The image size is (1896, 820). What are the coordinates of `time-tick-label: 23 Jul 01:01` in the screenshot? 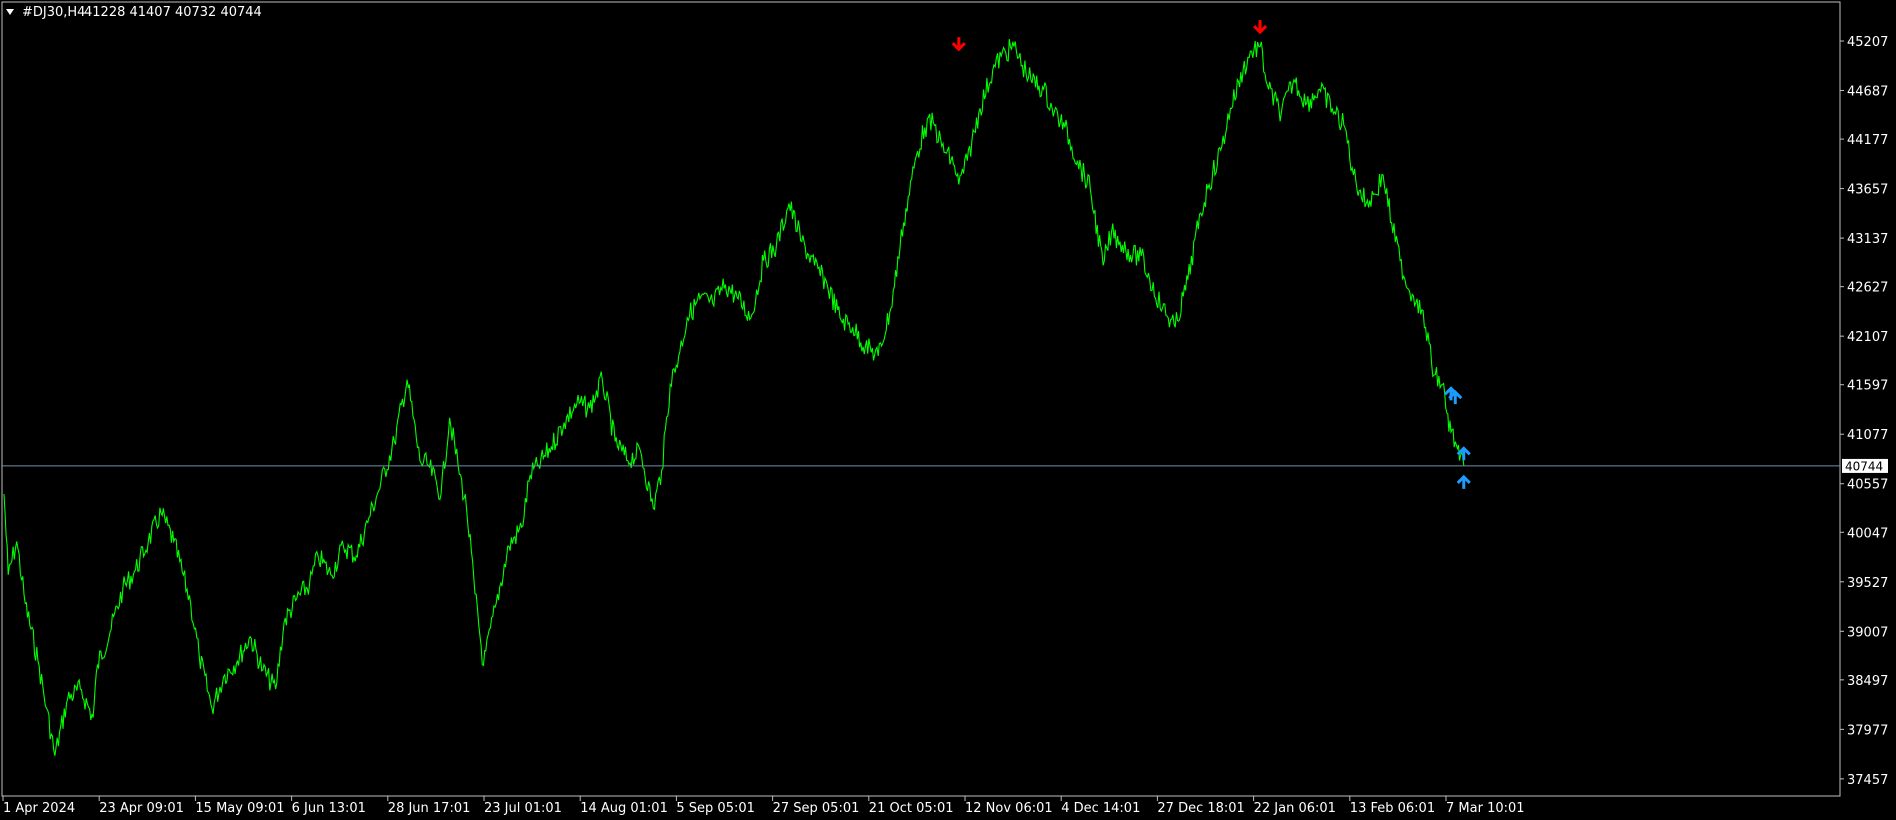 It's located at (523, 808).